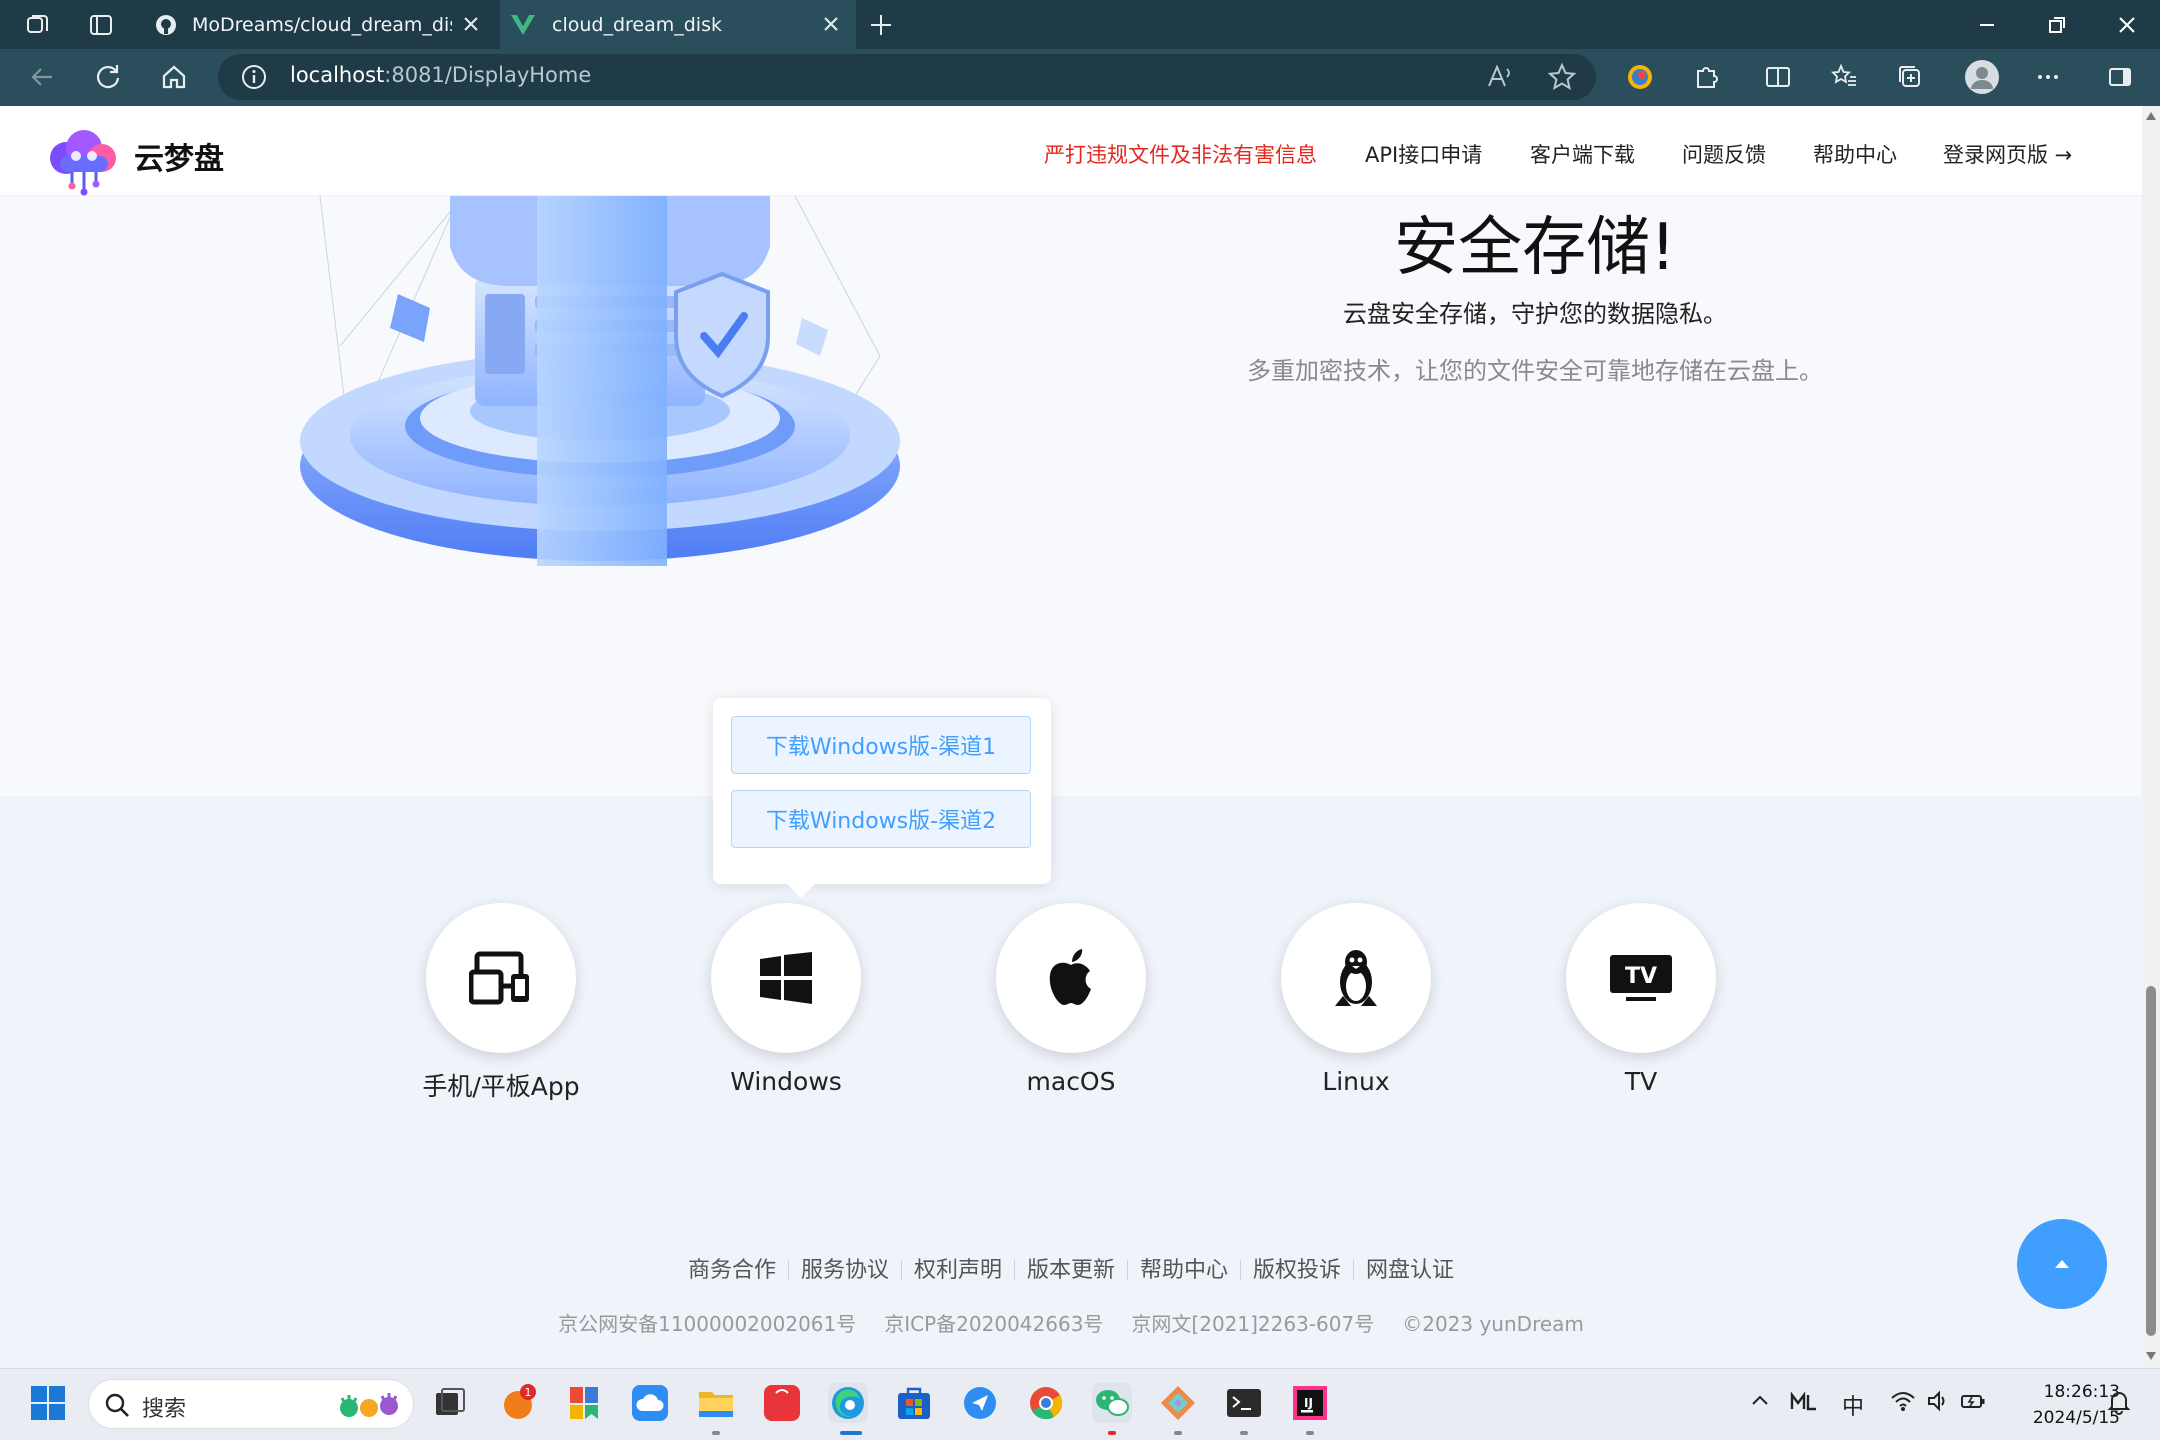 Image resolution: width=2160 pixels, height=1440 pixels. I want to click on cloud-dream-logo-icon, so click(82, 161).